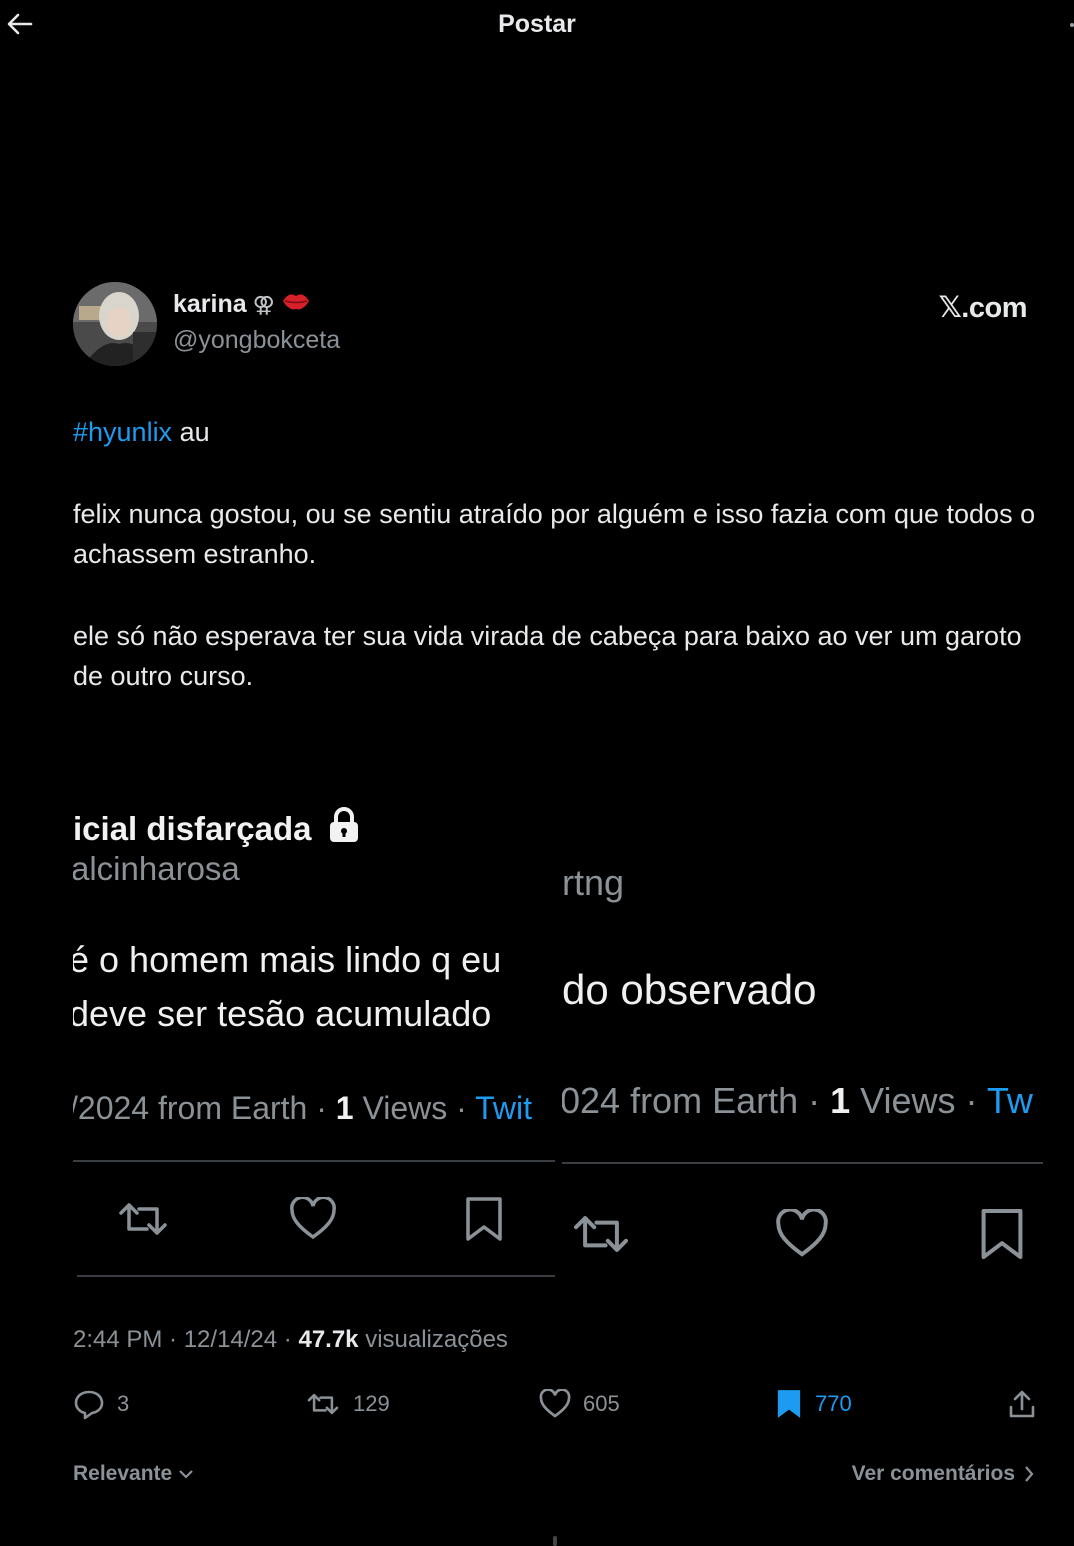 This screenshot has width=1074, height=1546. Describe the element at coordinates (256, 340) in the screenshot. I see `user-handle: @yongbokceta` at that location.